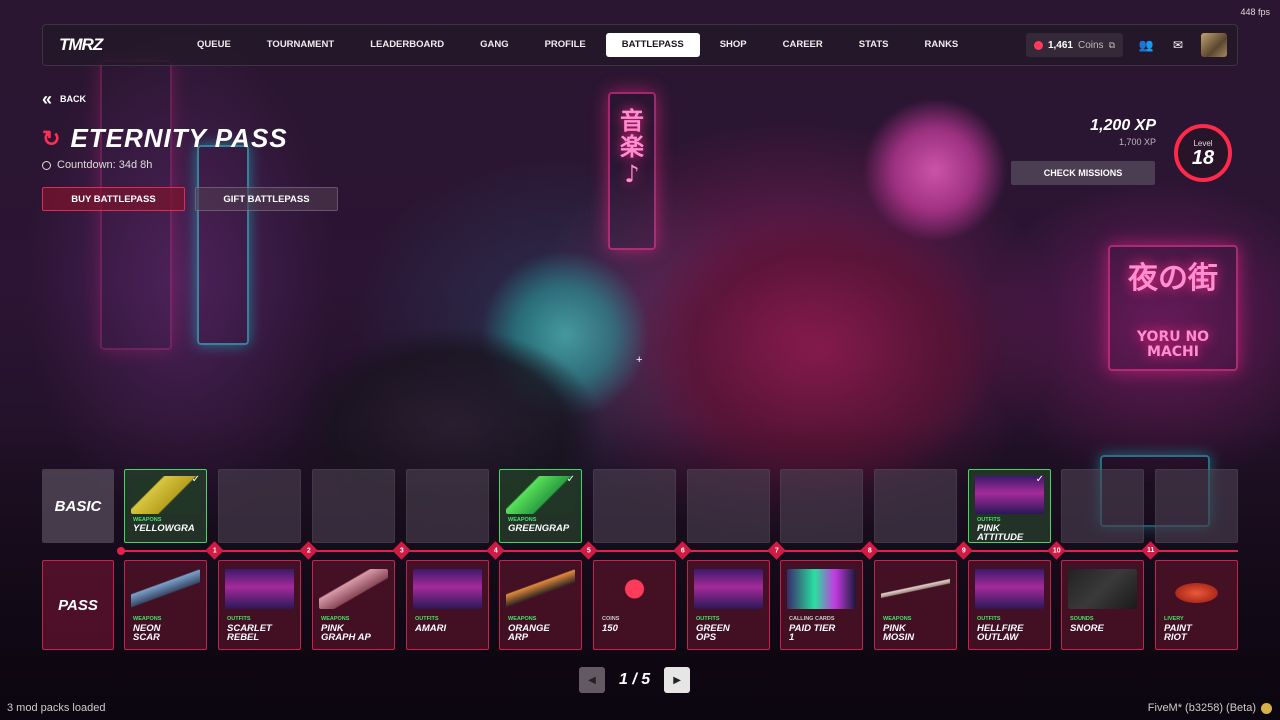 The width and height of the screenshot is (1280, 720). Describe the element at coordinates (1210, 708) in the screenshot. I see `fivem-version: FiveM* (b3258) (Beta)` at that location.